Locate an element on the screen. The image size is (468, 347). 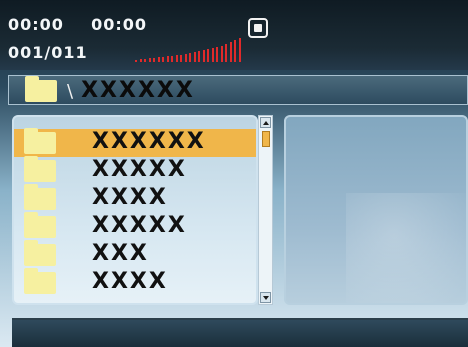
time-readout: 00:00 00:00 is located at coordinates (77, 24).